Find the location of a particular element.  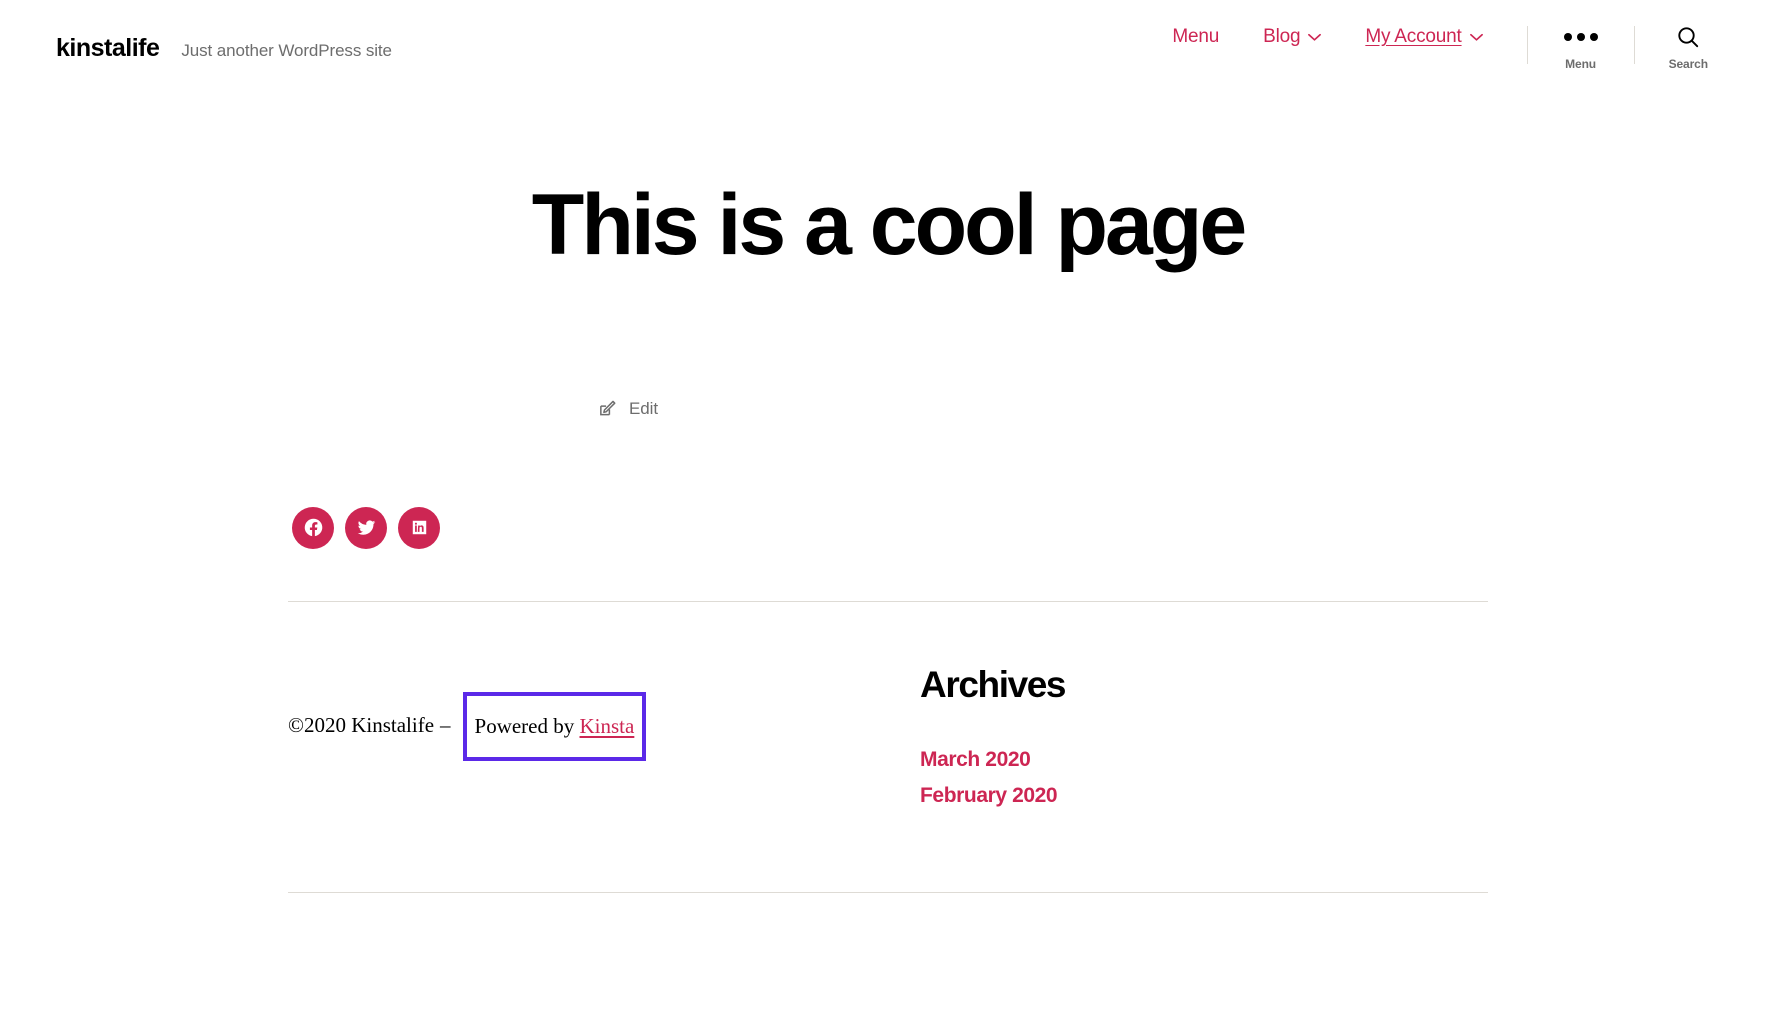

footer-rule-bottom is located at coordinates (888, 893).